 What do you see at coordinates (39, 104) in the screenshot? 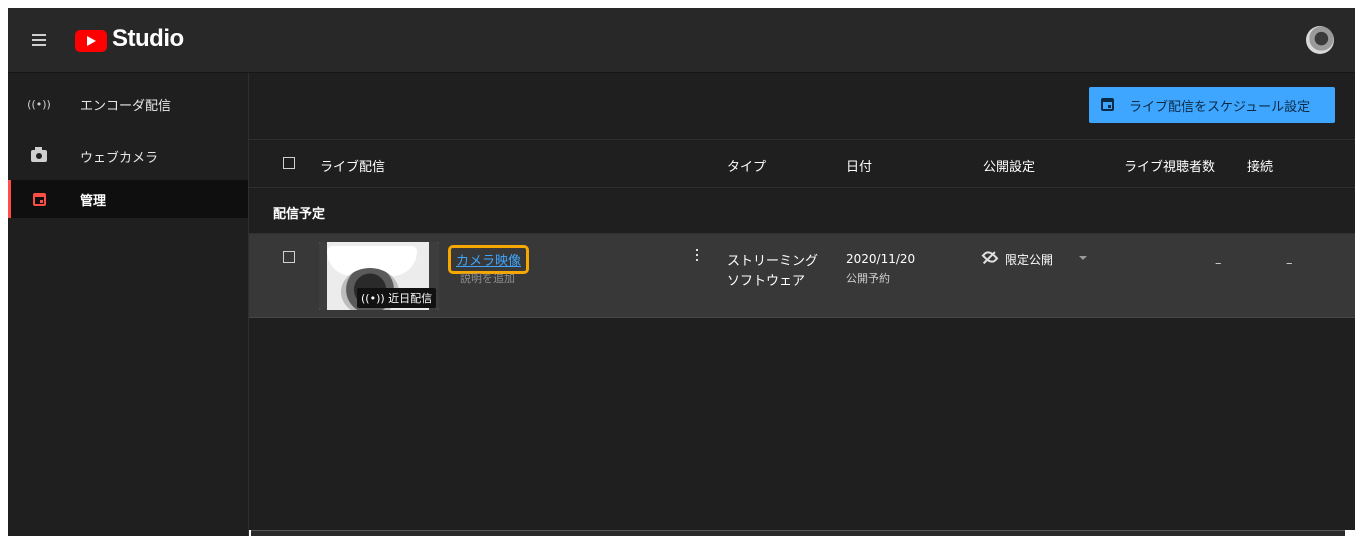
I see `broadcast-icon: ((•))` at bounding box center [39, 104].